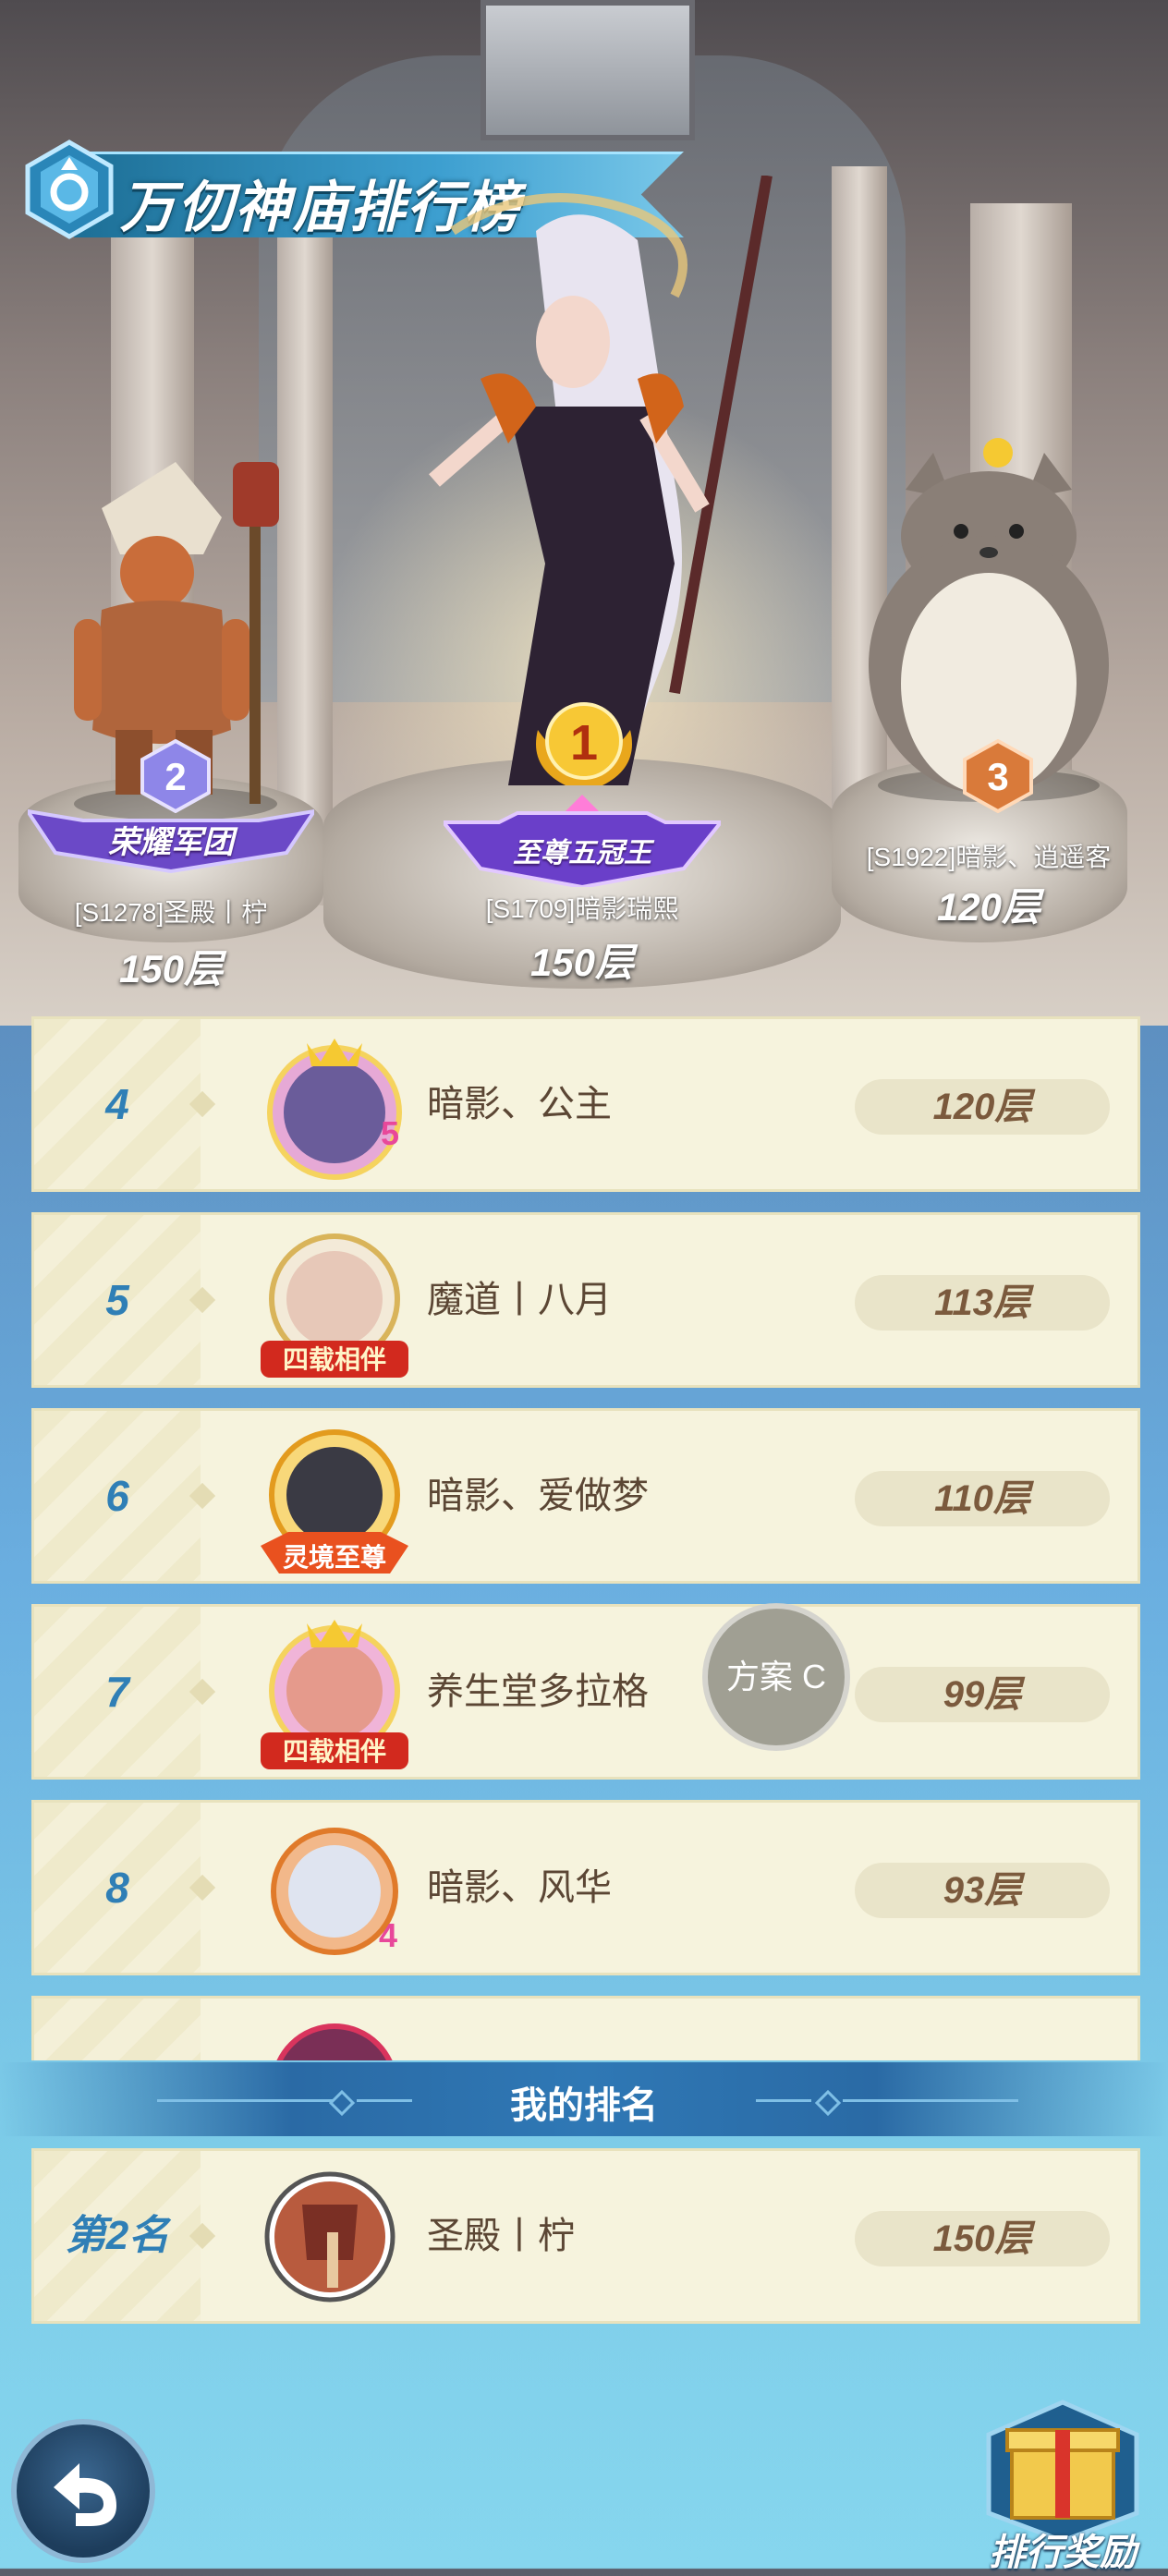 The image size is (1168, 2576). I want to click on avatar: 4, so click(335, 1891).